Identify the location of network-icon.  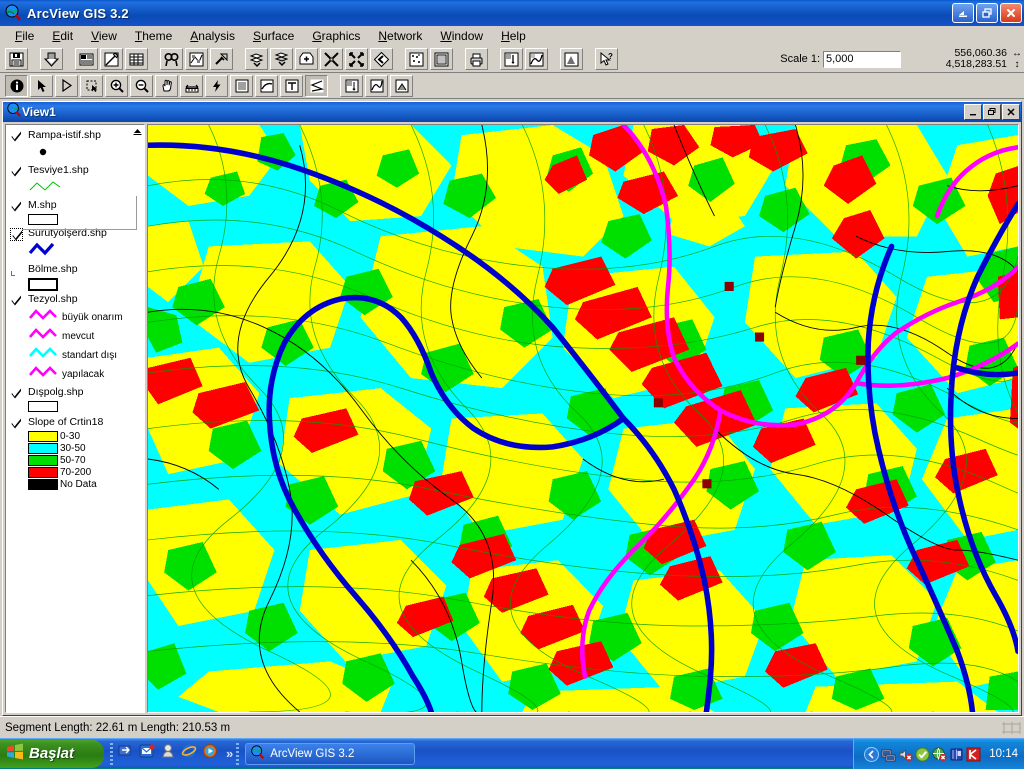
(888, 754).